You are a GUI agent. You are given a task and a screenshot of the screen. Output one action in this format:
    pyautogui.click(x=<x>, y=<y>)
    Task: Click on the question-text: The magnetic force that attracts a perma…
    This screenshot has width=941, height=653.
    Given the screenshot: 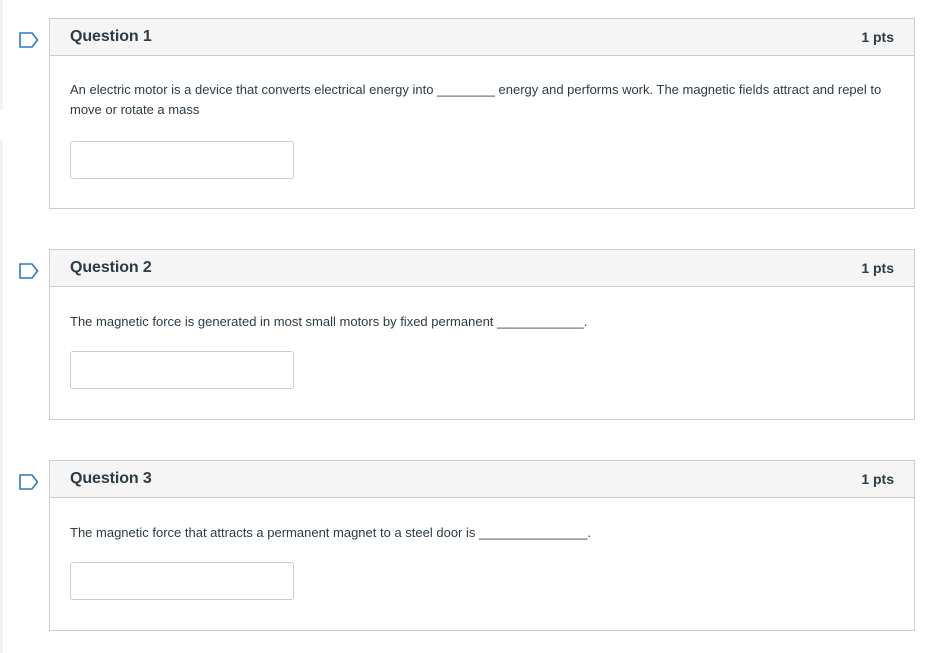 What is the action you would take?
    pyautogui.click(x=331, y=532)
    